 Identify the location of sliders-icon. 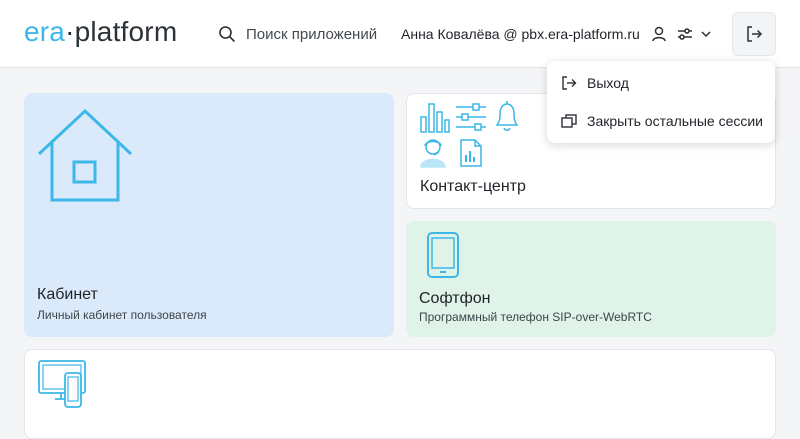
(685, 34).